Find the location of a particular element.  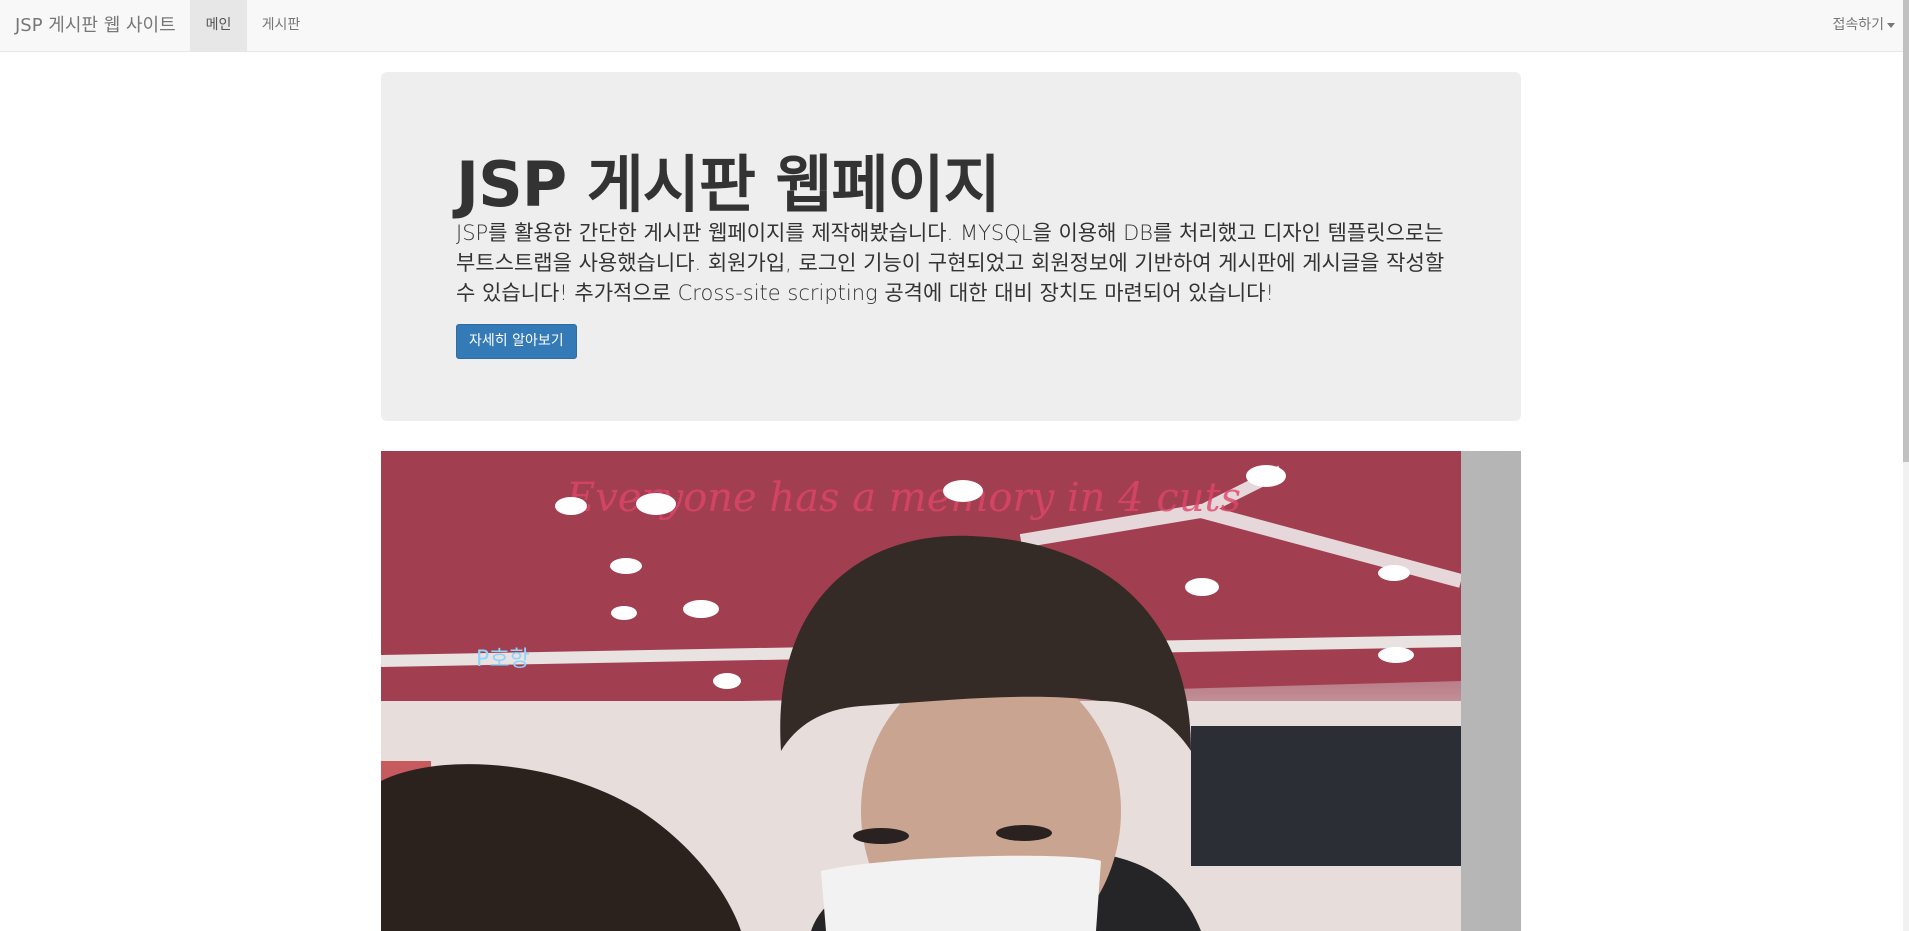

window-sign: P호항 is located at coordinates (503, 659).